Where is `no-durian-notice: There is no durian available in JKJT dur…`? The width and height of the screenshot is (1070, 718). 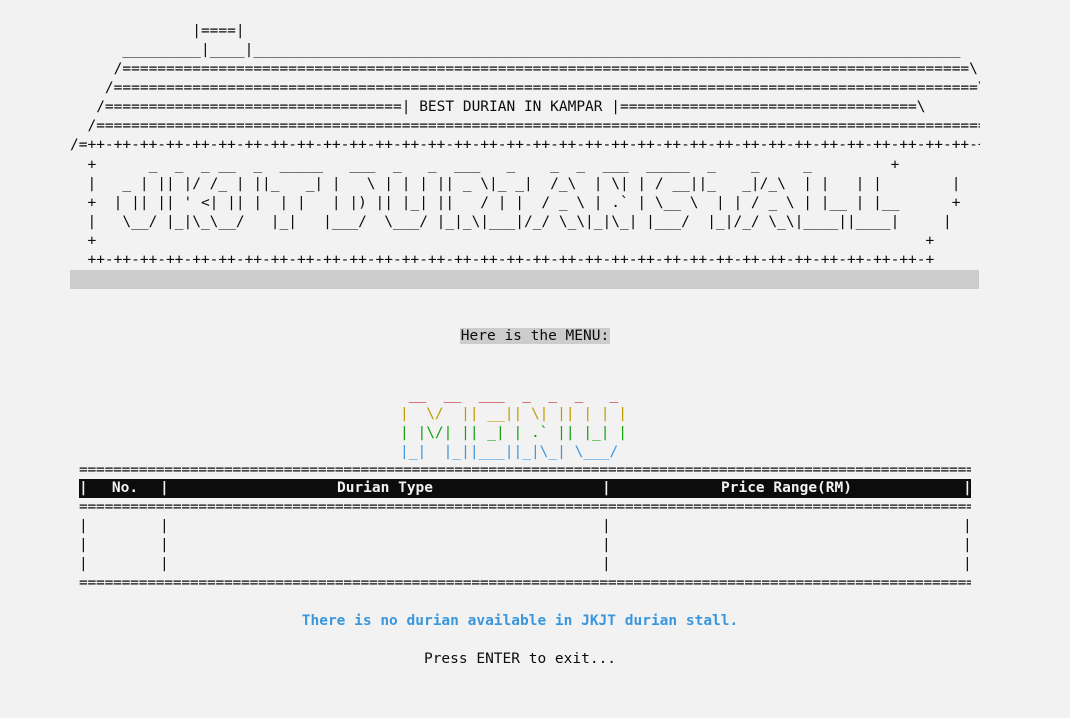
no-durian-notice: There is no durian available in JKJT dur… is located at coordinates (520, 621).